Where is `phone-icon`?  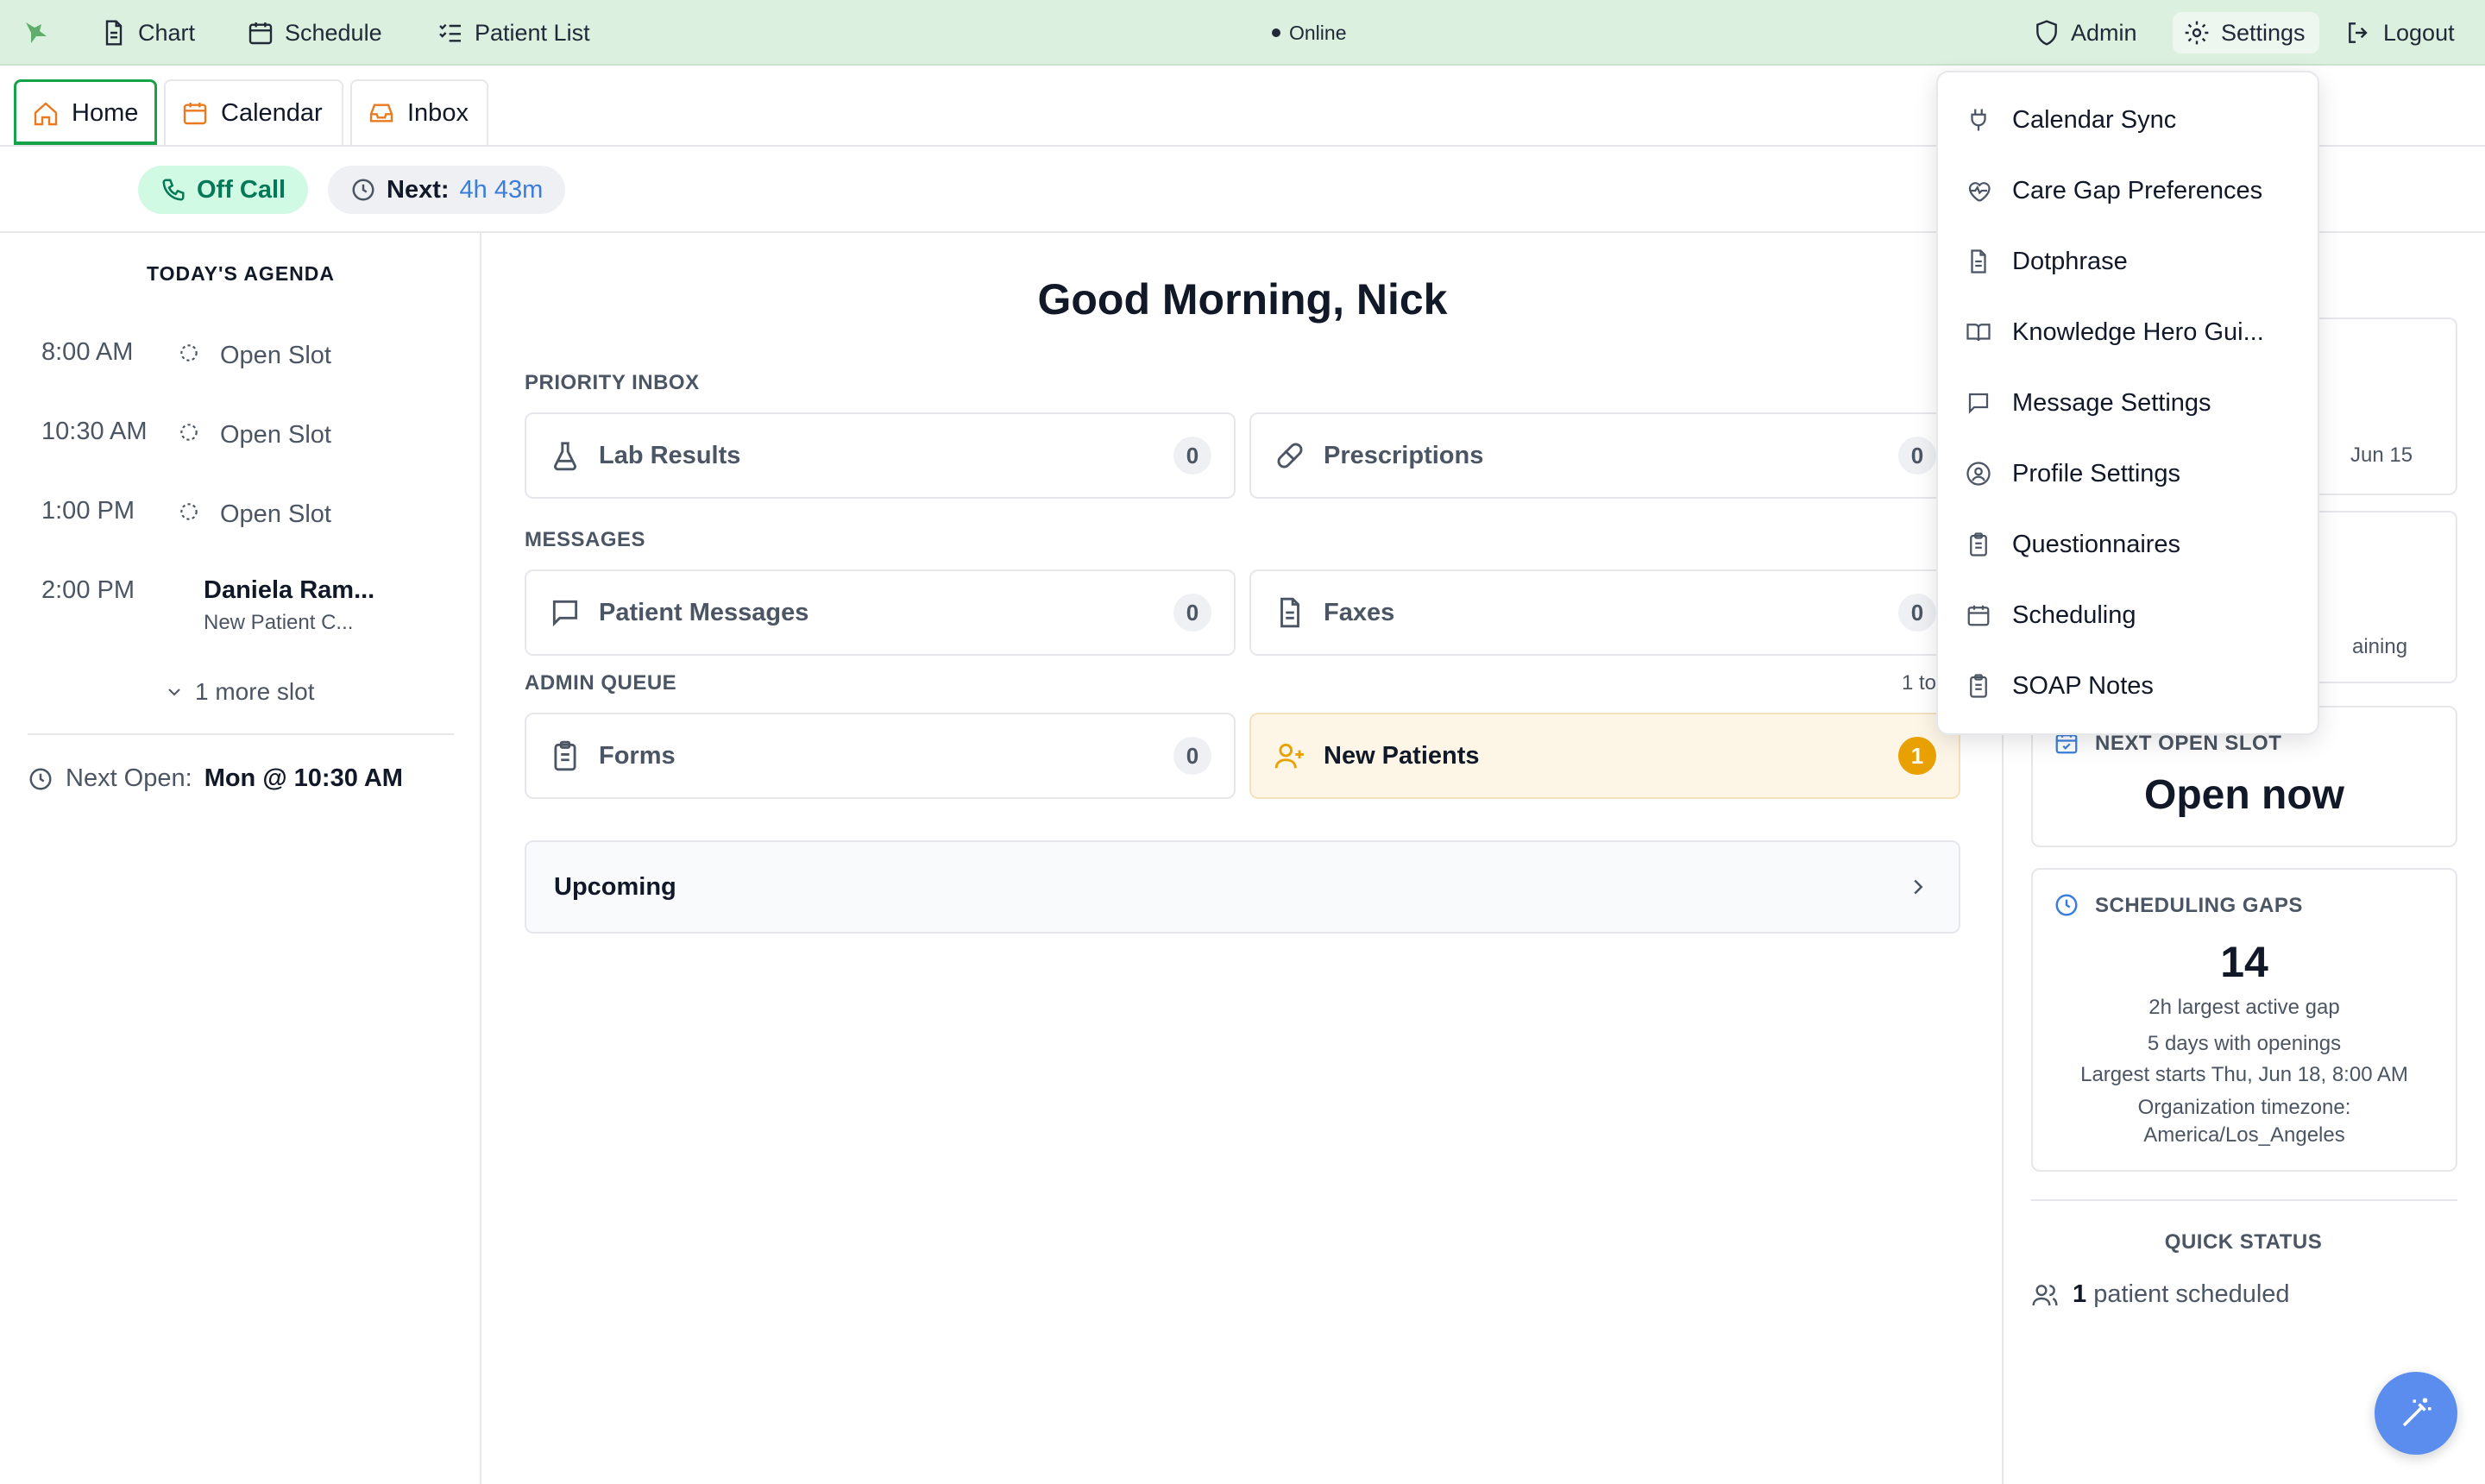
phone-icon is located at coordinates (173, 190).